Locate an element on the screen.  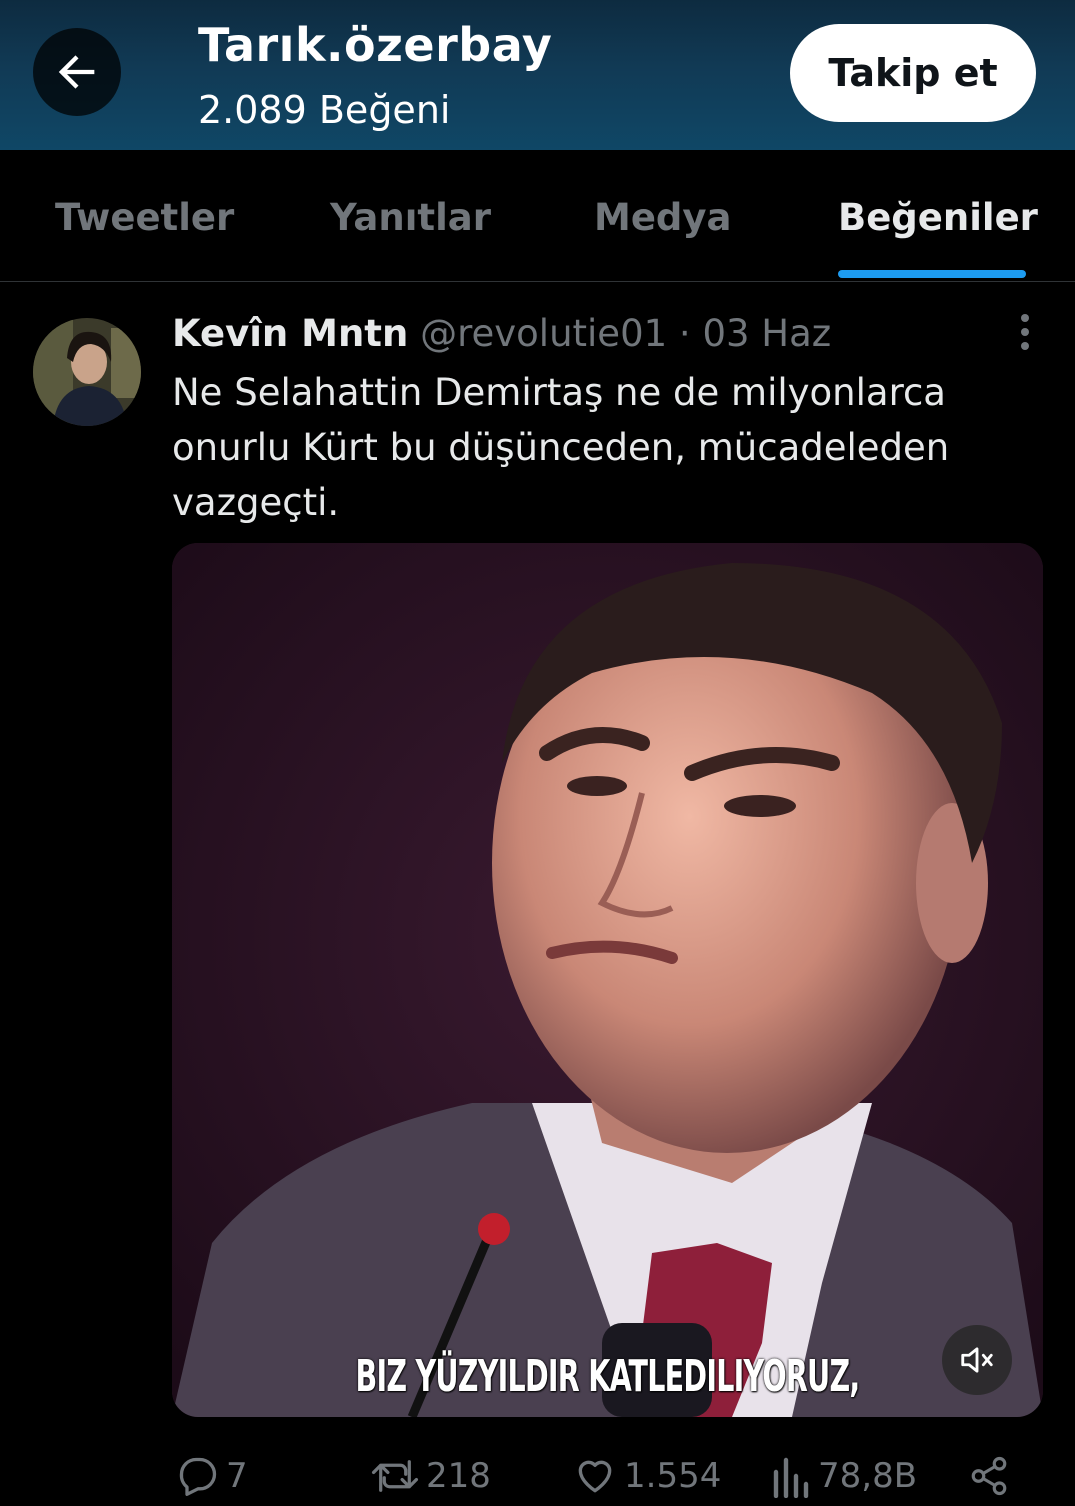
tweet-header: Kevîn Mntn @revolutie01 · 03 Haz is located at coordinates (501, 333).